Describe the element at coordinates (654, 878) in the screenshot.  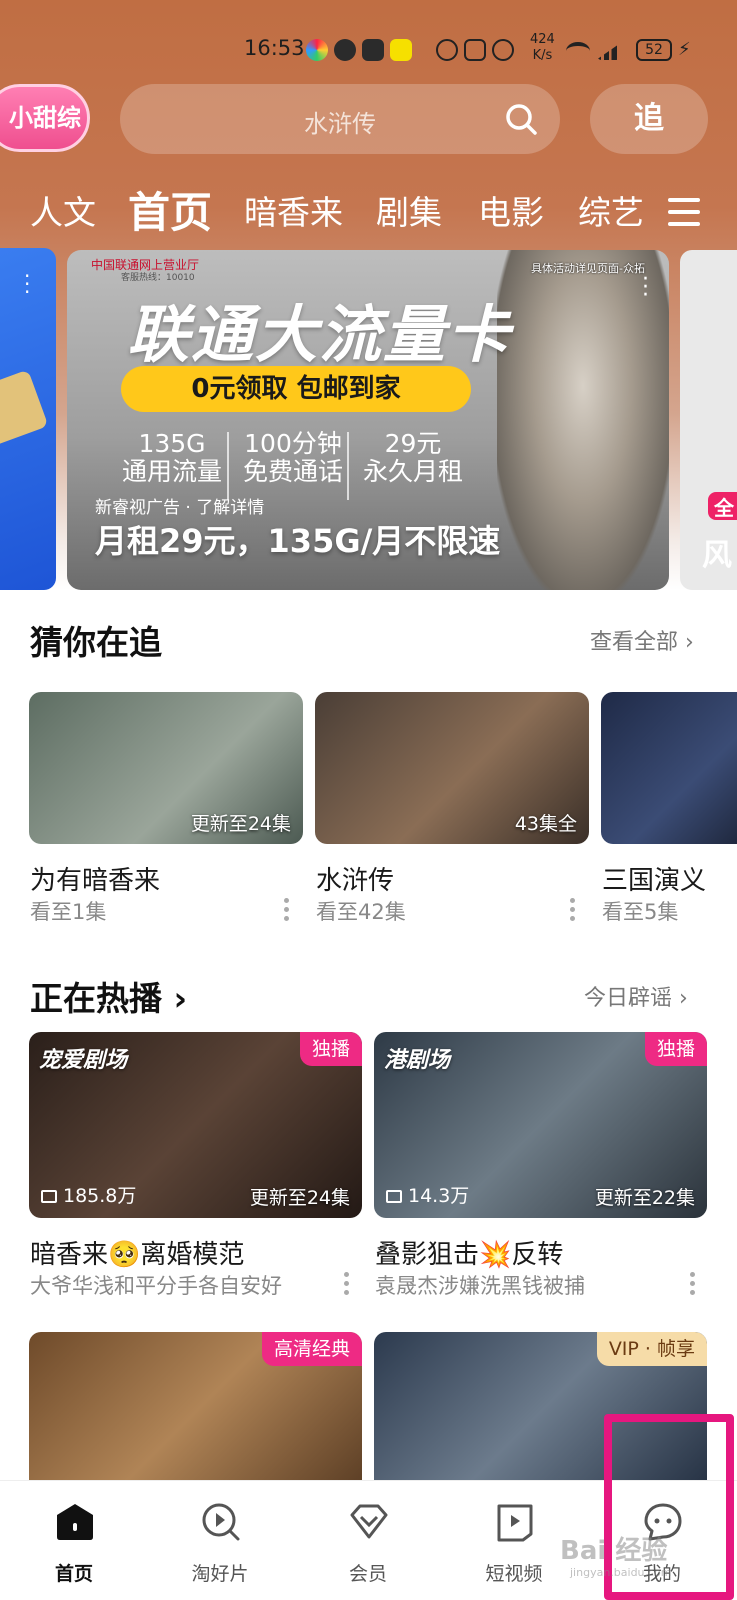
I see `continue-card-title: 三国演义` at that location.